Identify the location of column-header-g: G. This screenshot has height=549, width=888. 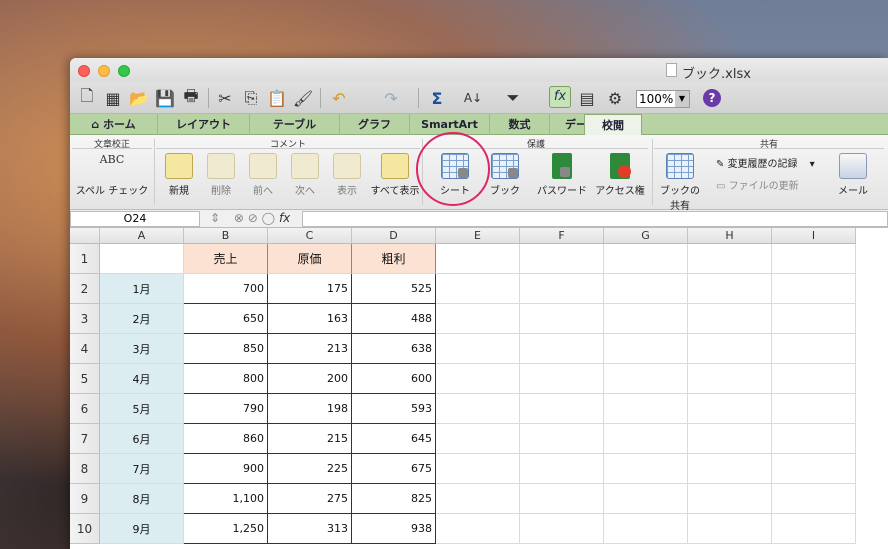
(646, 236).